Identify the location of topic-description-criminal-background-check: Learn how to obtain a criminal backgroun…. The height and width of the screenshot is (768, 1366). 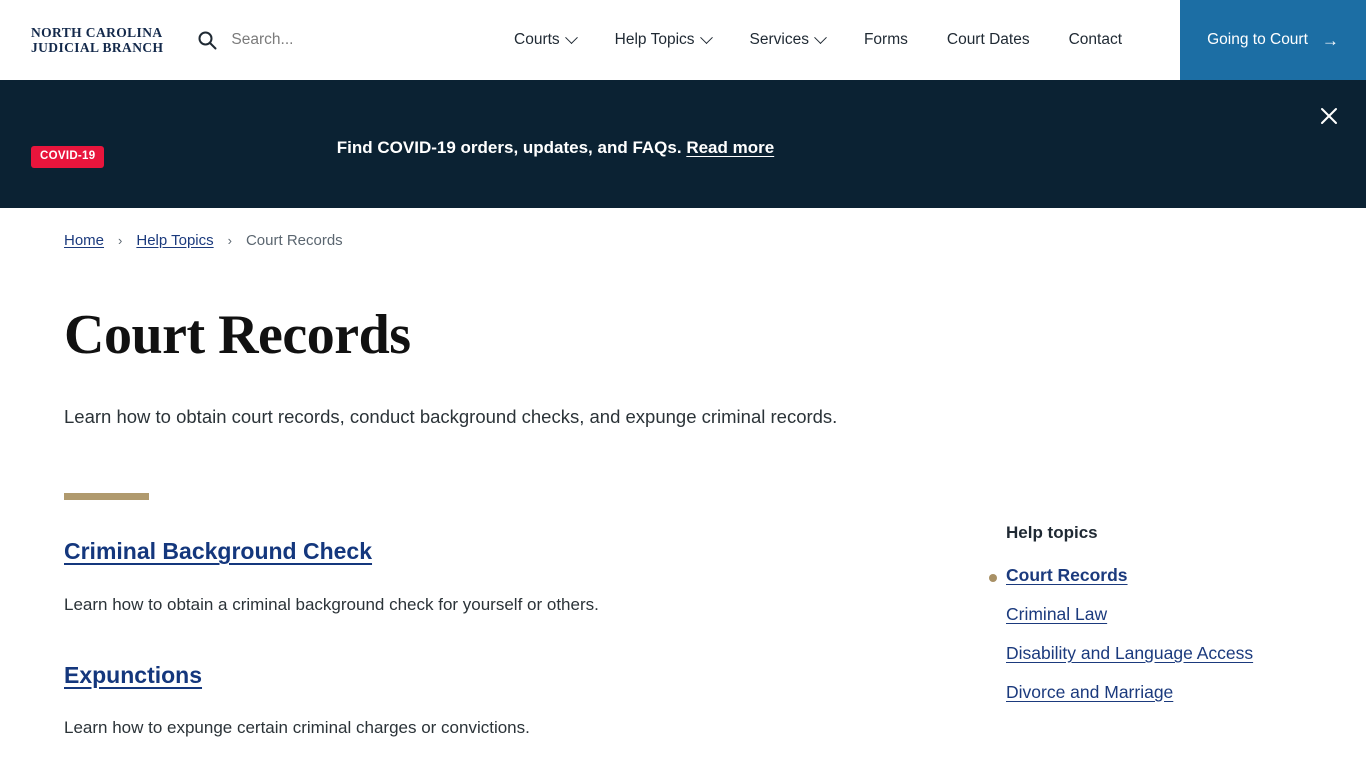
(331, 604).